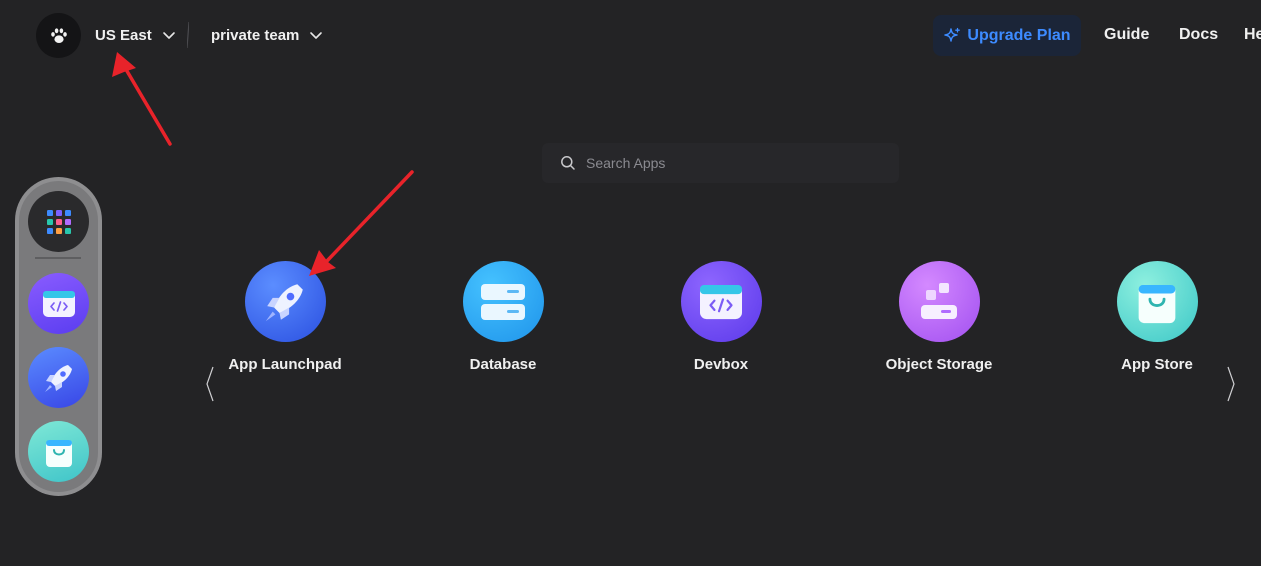  What do you see at coordinates (939, 300) in the screenshot?
I see `object-storage-icon` at bounding box center [939, 300].